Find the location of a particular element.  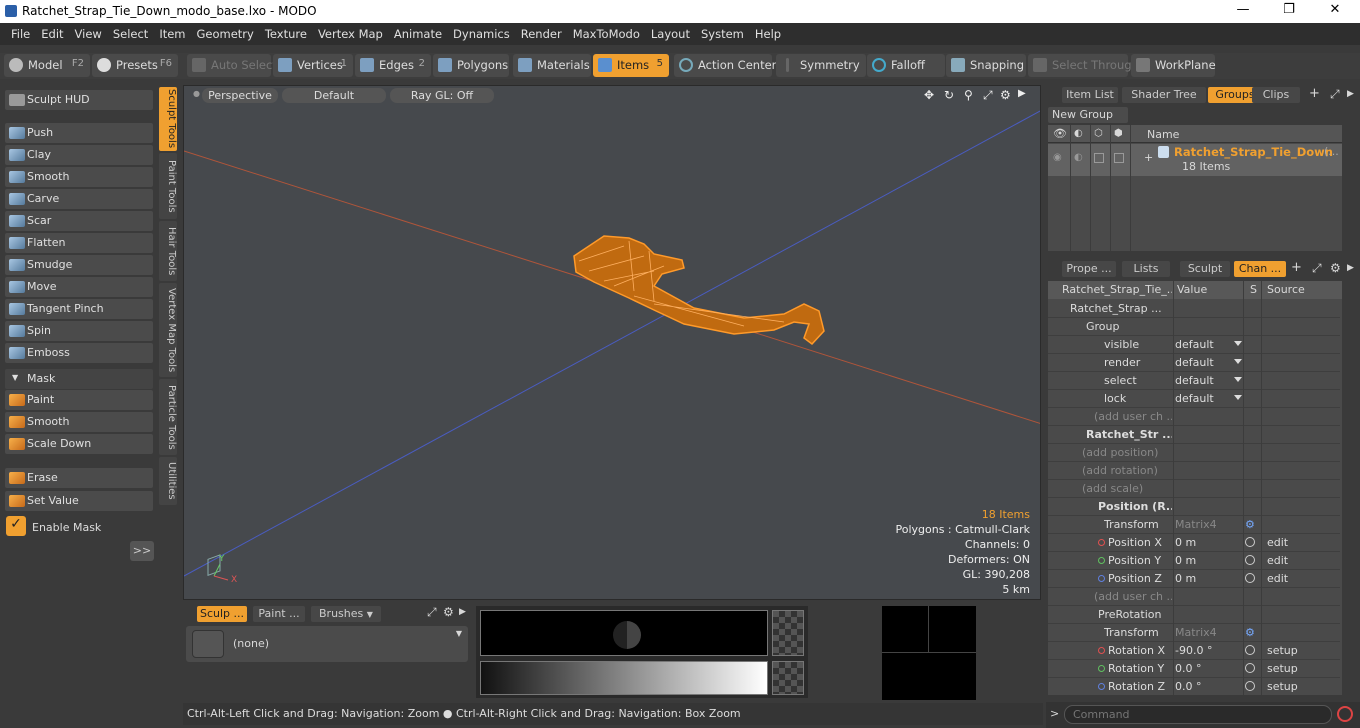

sculpt-tool-spin: Spin is located at coordinates (79, 331).